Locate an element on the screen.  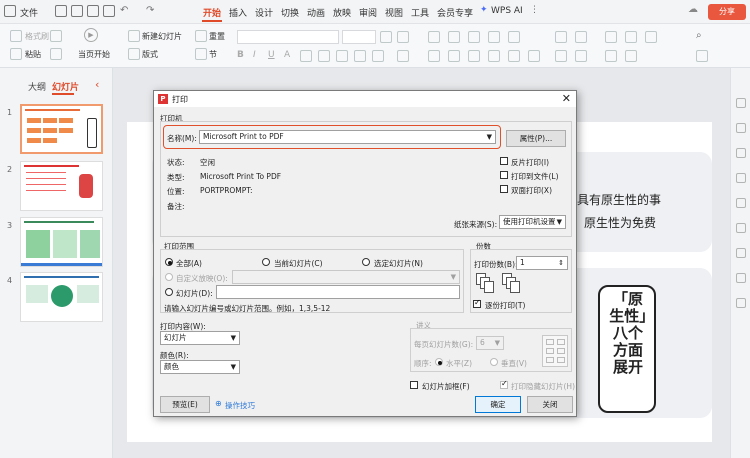
copy-icon is located at coordinates (56, 54).